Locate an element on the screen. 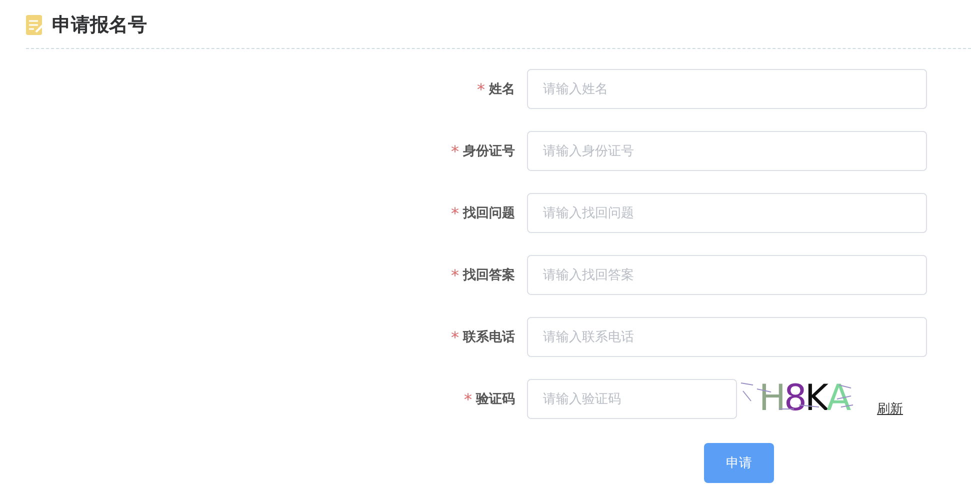 This screenshot has width=971, height=502. captcha-character: 8 is located at coordinates (794, 399).